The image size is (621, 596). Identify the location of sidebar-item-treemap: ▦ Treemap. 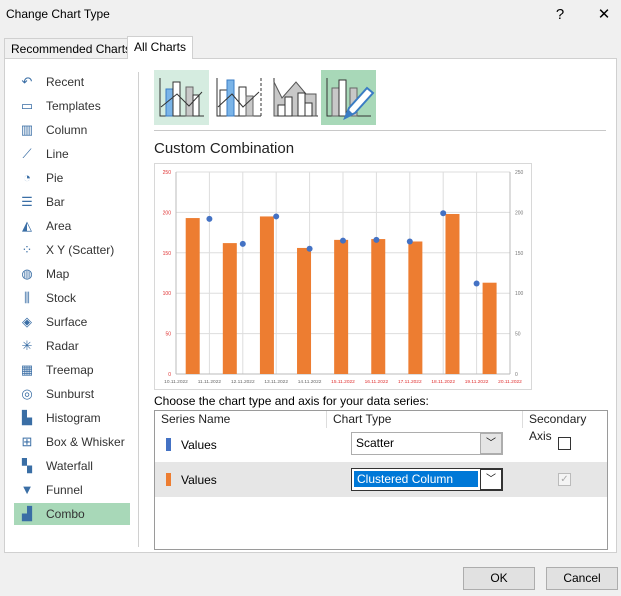
(72, 370).